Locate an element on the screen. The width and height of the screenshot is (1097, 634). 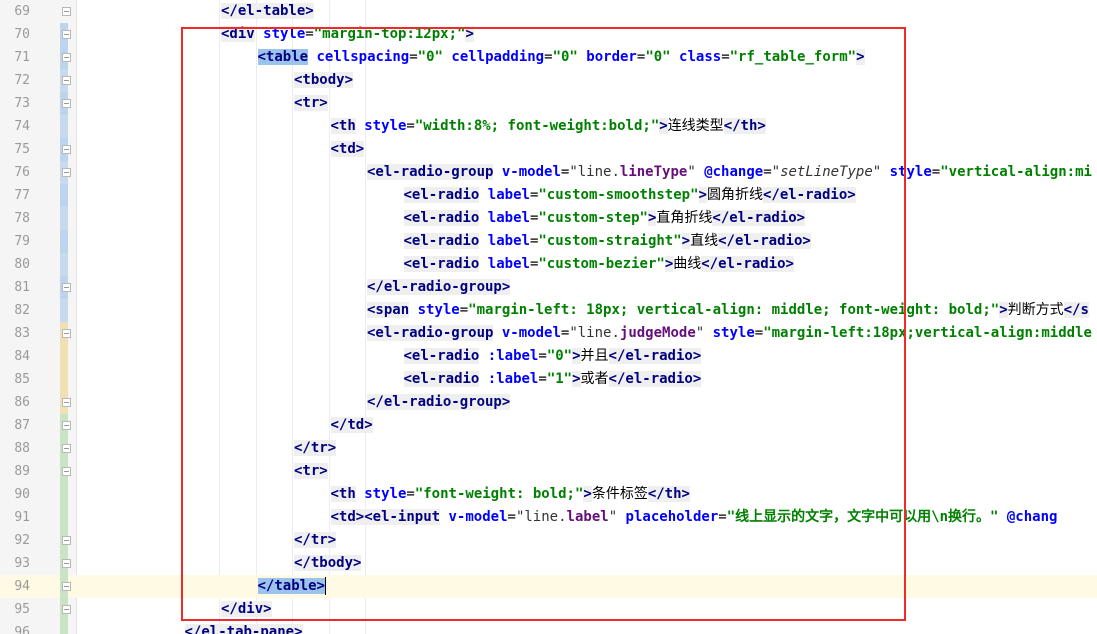
code-text: <th style="font-weight: bold;">条件标签</th> is located at coordinates (510, 494).